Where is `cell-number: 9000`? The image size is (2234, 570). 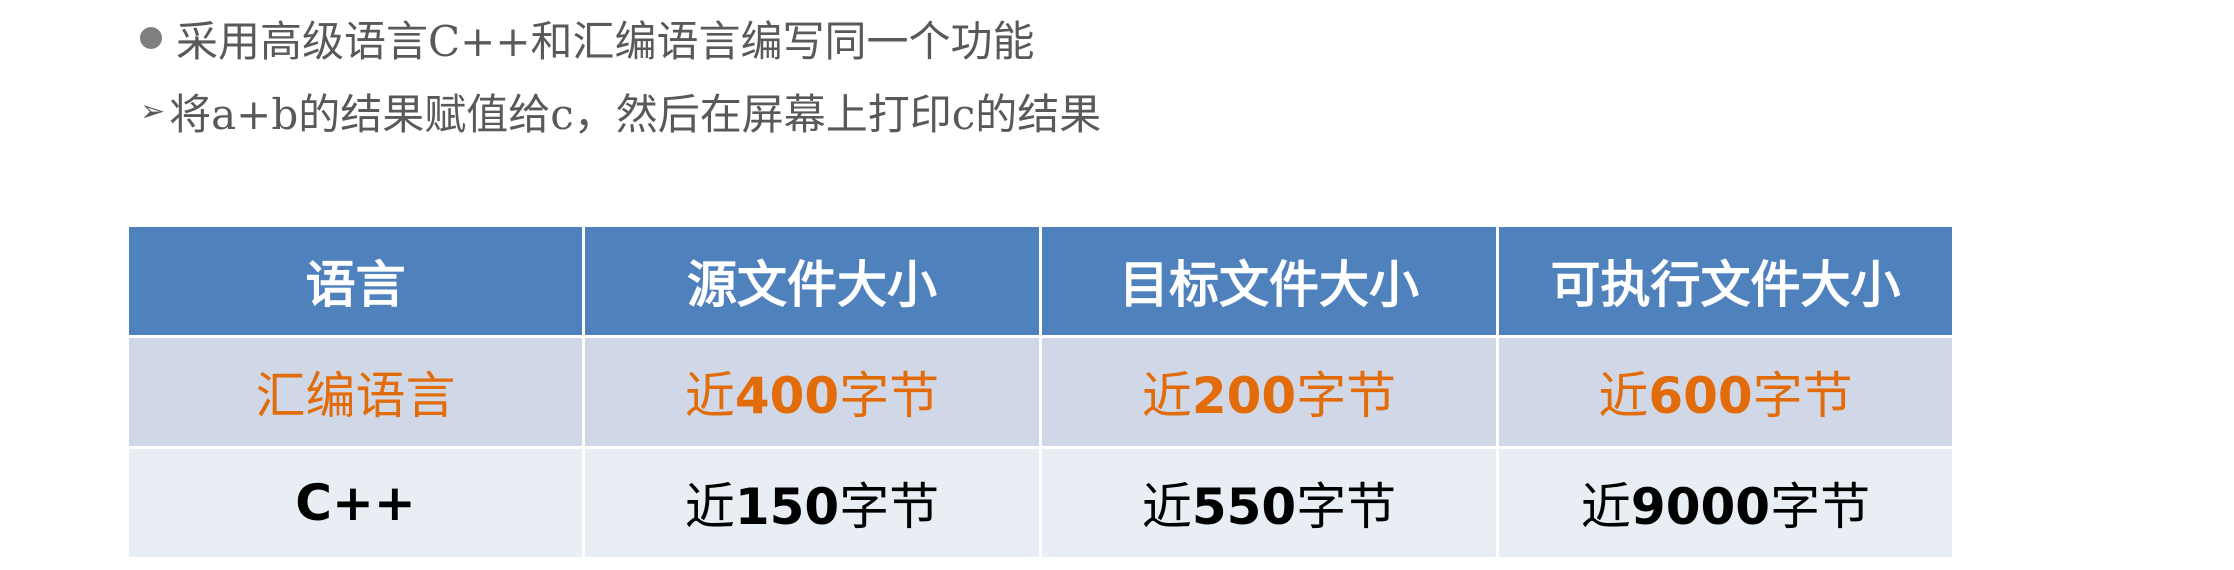 cell-number: 9000 is located at coordinates (1700, 507).